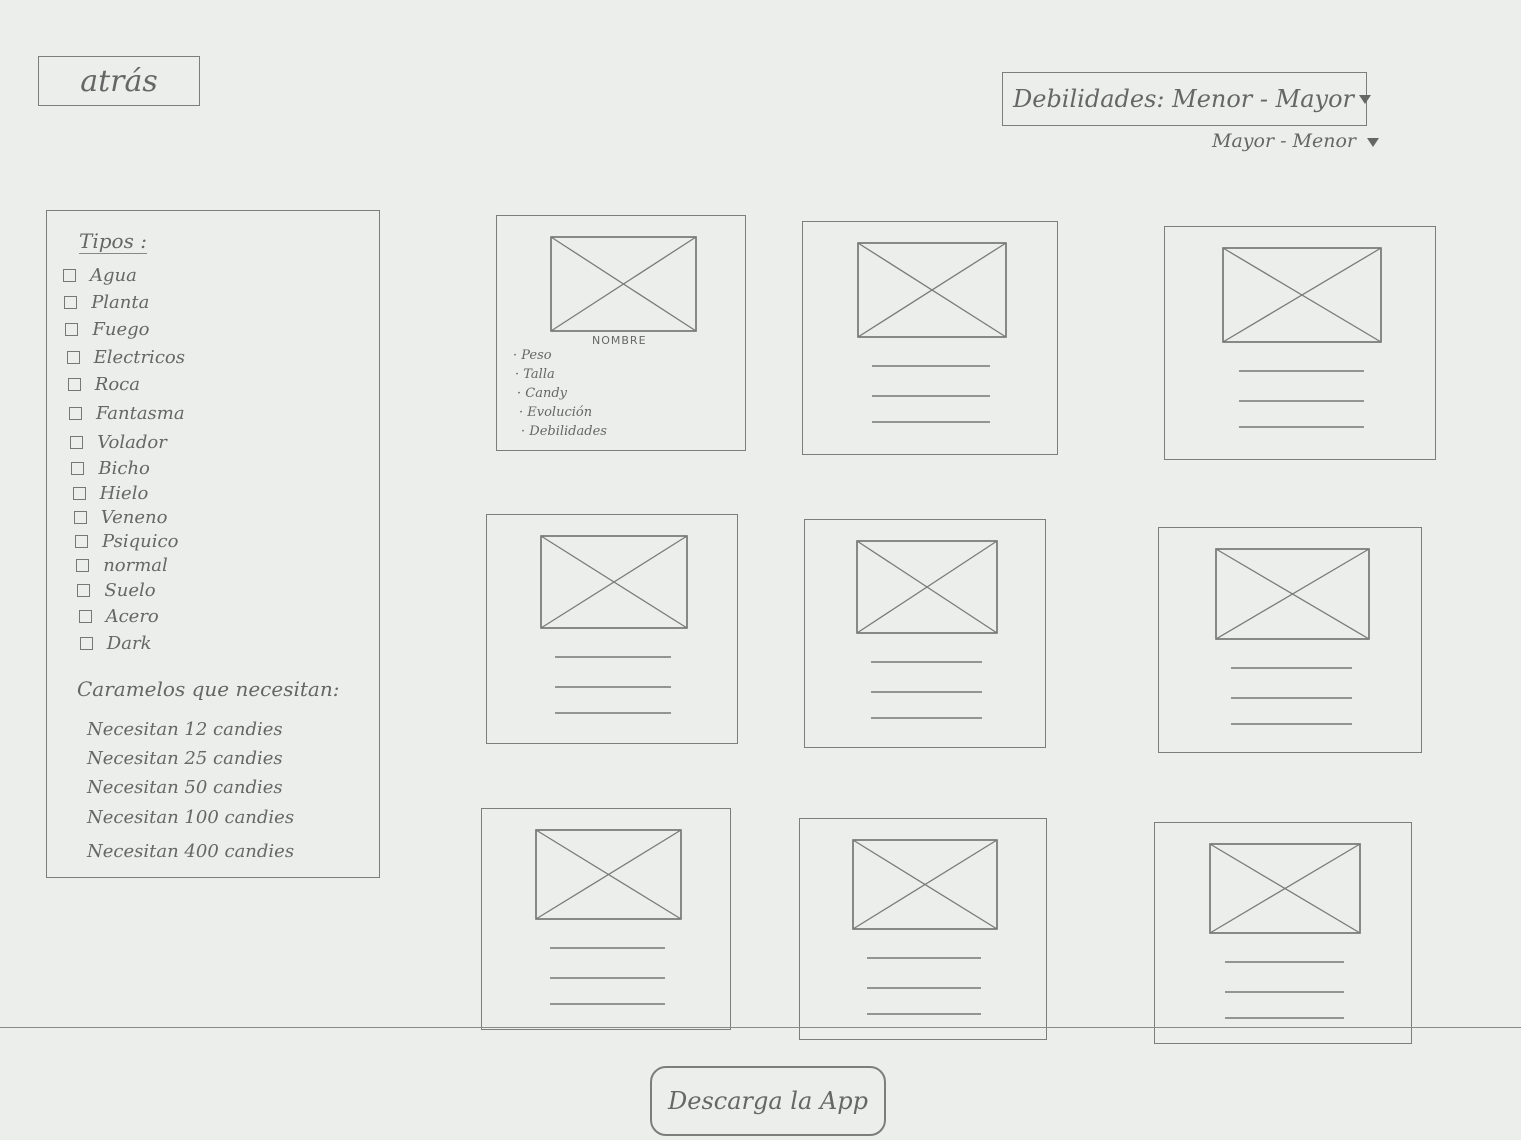  Describe the element at coordinates (132, 442) in the screenshot. I see `type-filter-label: Volador` at that location.